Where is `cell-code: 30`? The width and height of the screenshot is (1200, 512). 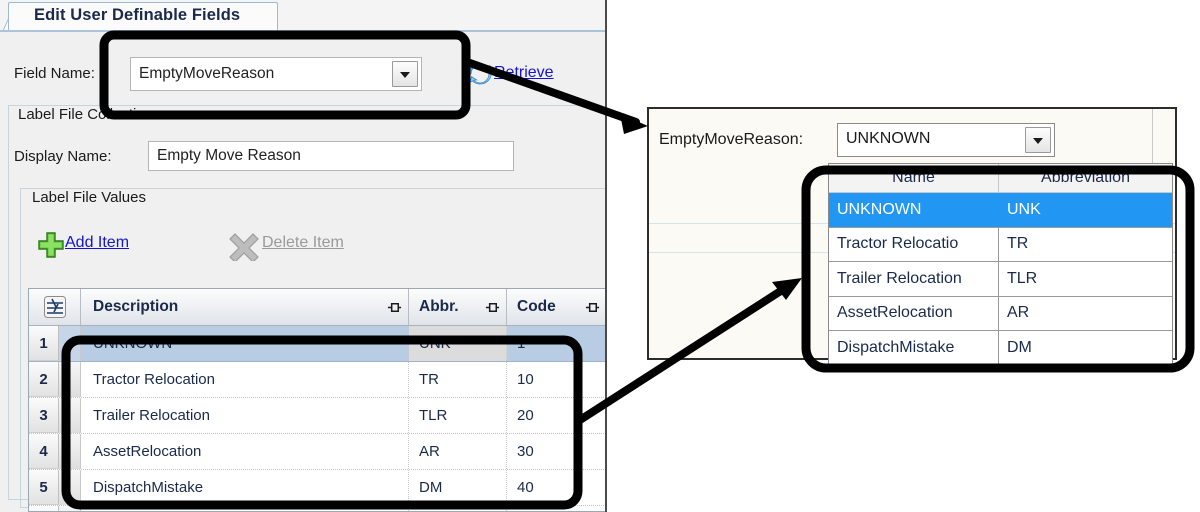 cell-code: 30 is located at coordinates (556, 451).